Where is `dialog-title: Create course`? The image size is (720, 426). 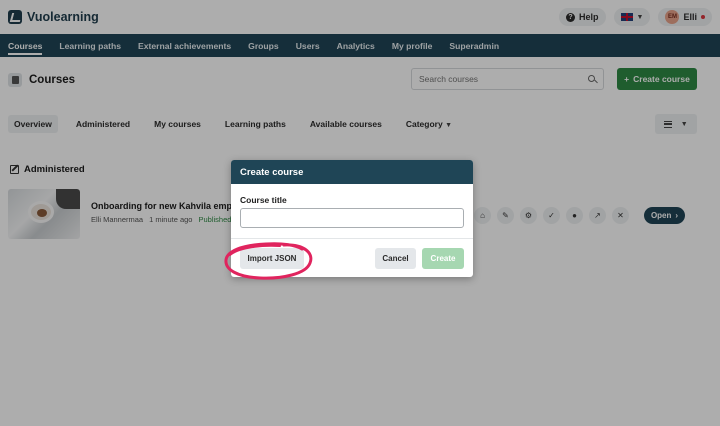
dialog-title: Create course is located at coordinates (352, 172).